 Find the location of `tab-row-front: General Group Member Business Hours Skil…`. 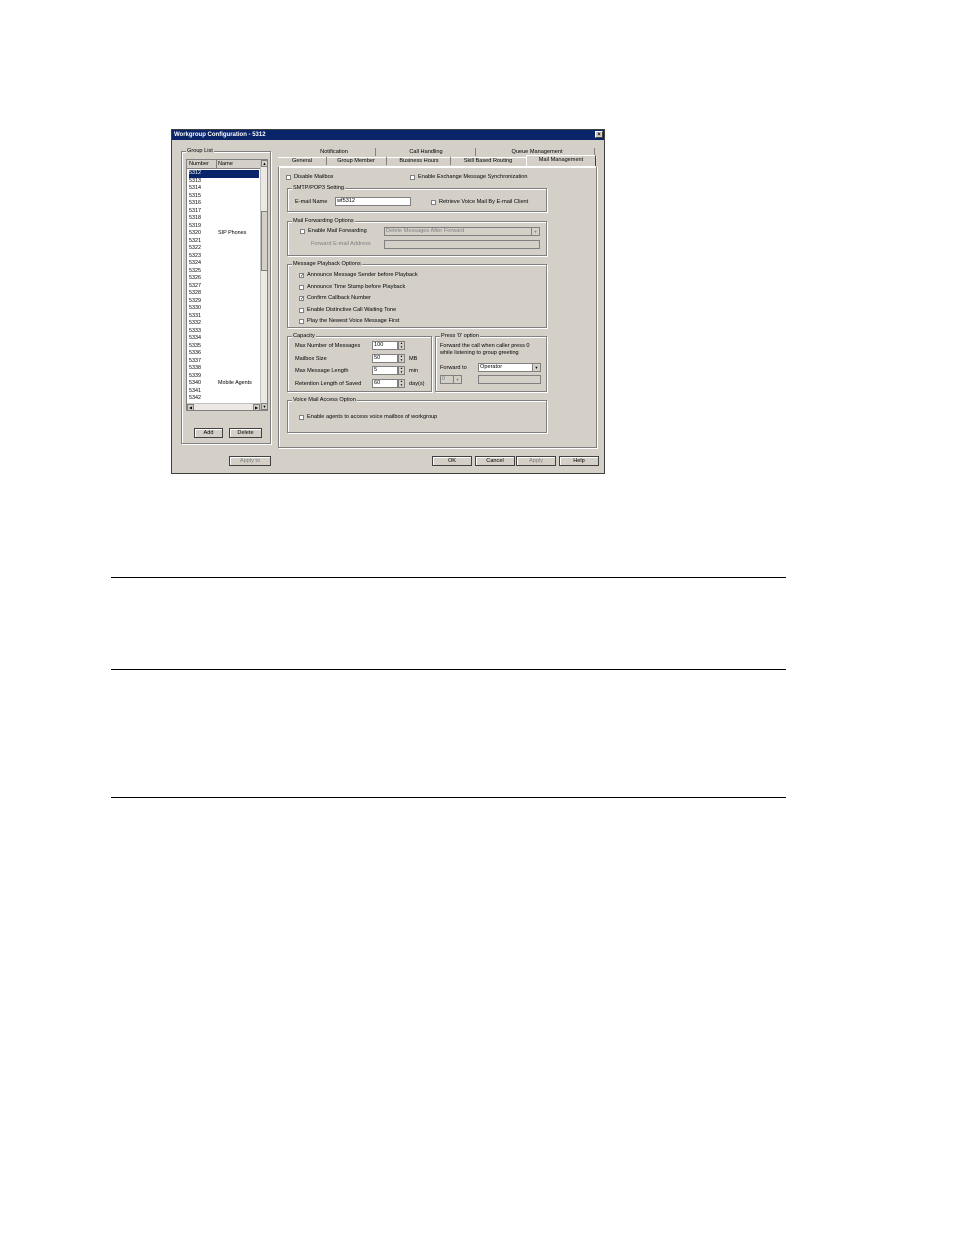

tab-row-front: General Group Member Business Hours Skil… is located at coordinates (437, 160).